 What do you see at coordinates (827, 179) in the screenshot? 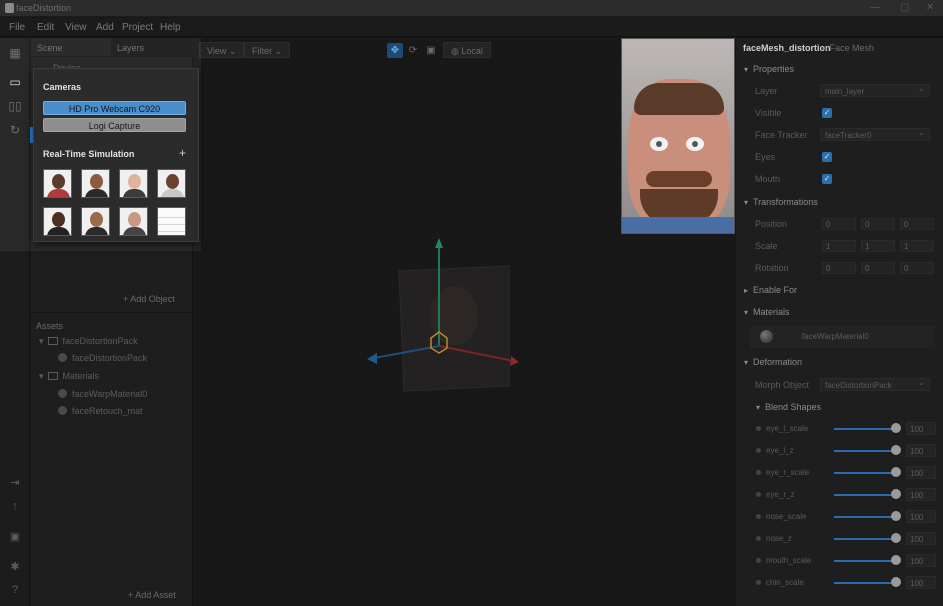
I see `mouth-checkbox: ✓` at bounding box center [827, 179].